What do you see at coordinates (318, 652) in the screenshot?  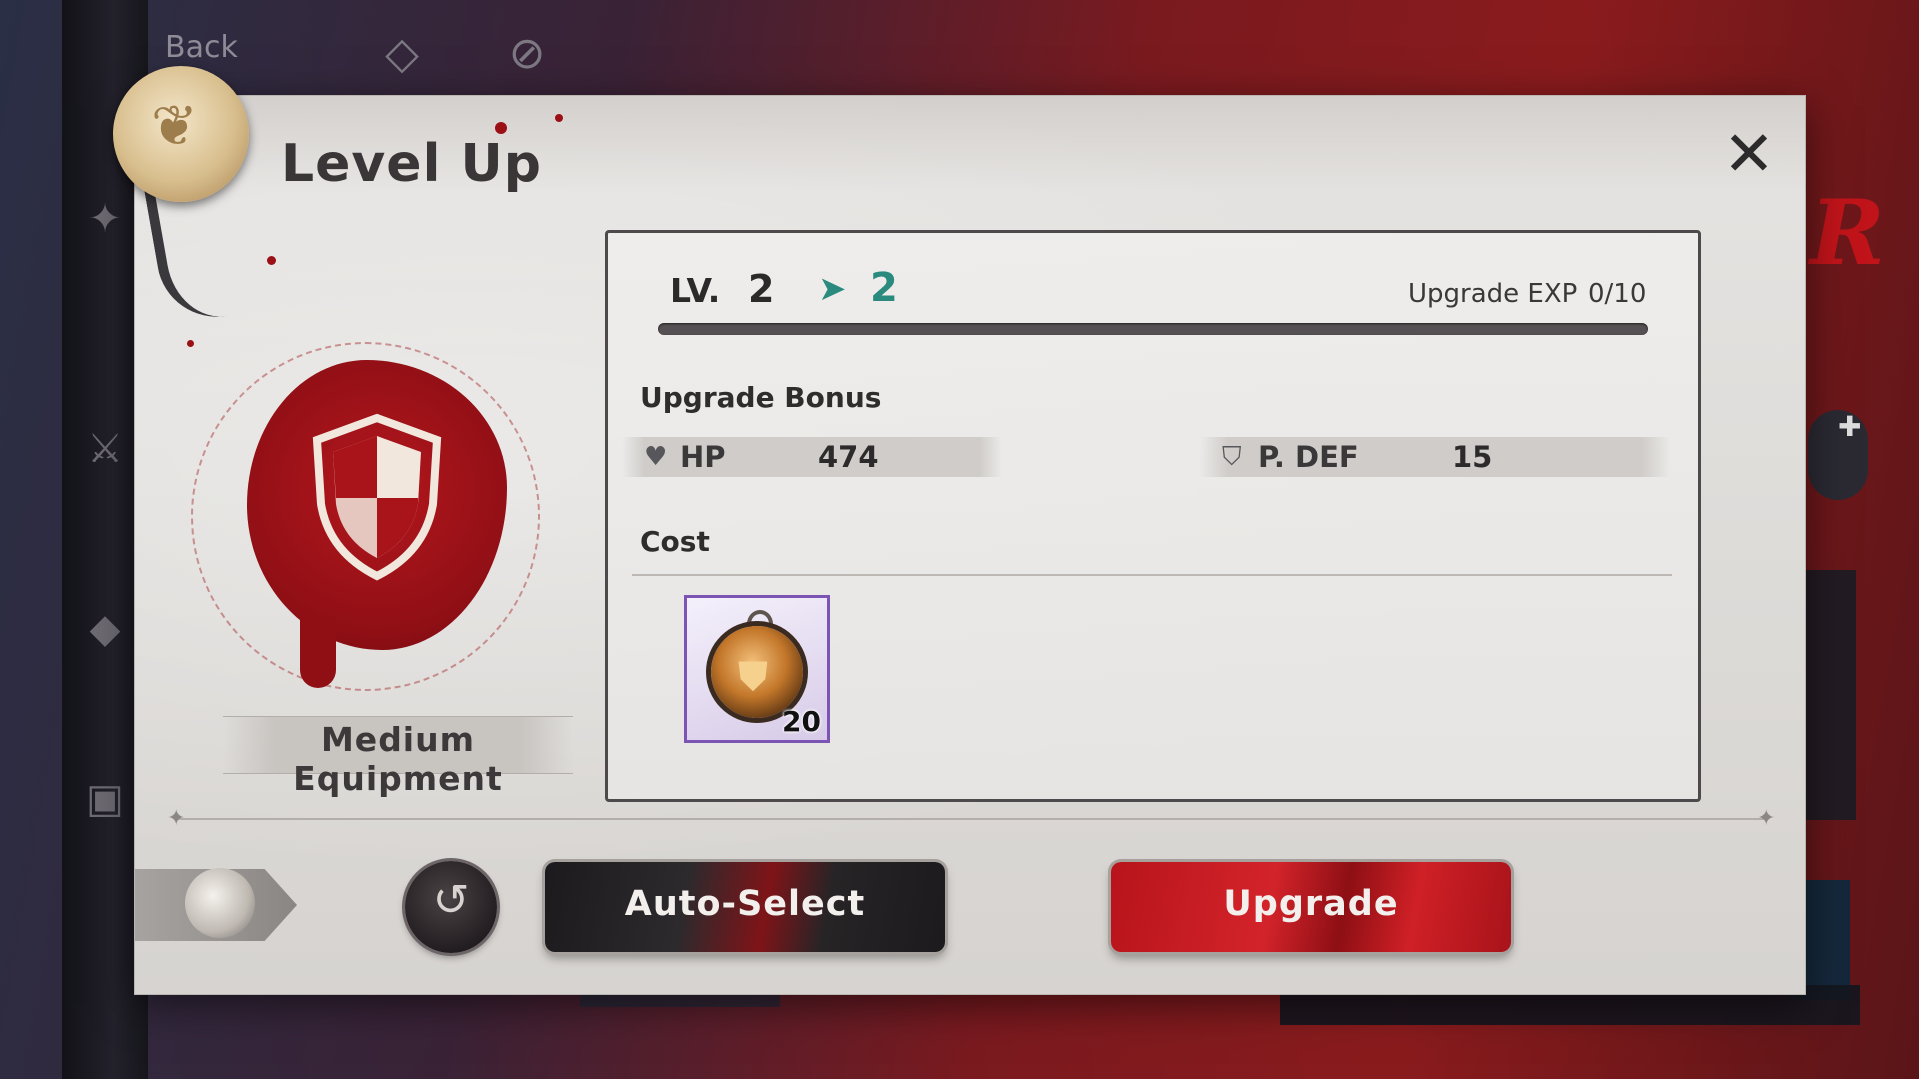 I see `emblem-drip` at bounding box center [318, 652].